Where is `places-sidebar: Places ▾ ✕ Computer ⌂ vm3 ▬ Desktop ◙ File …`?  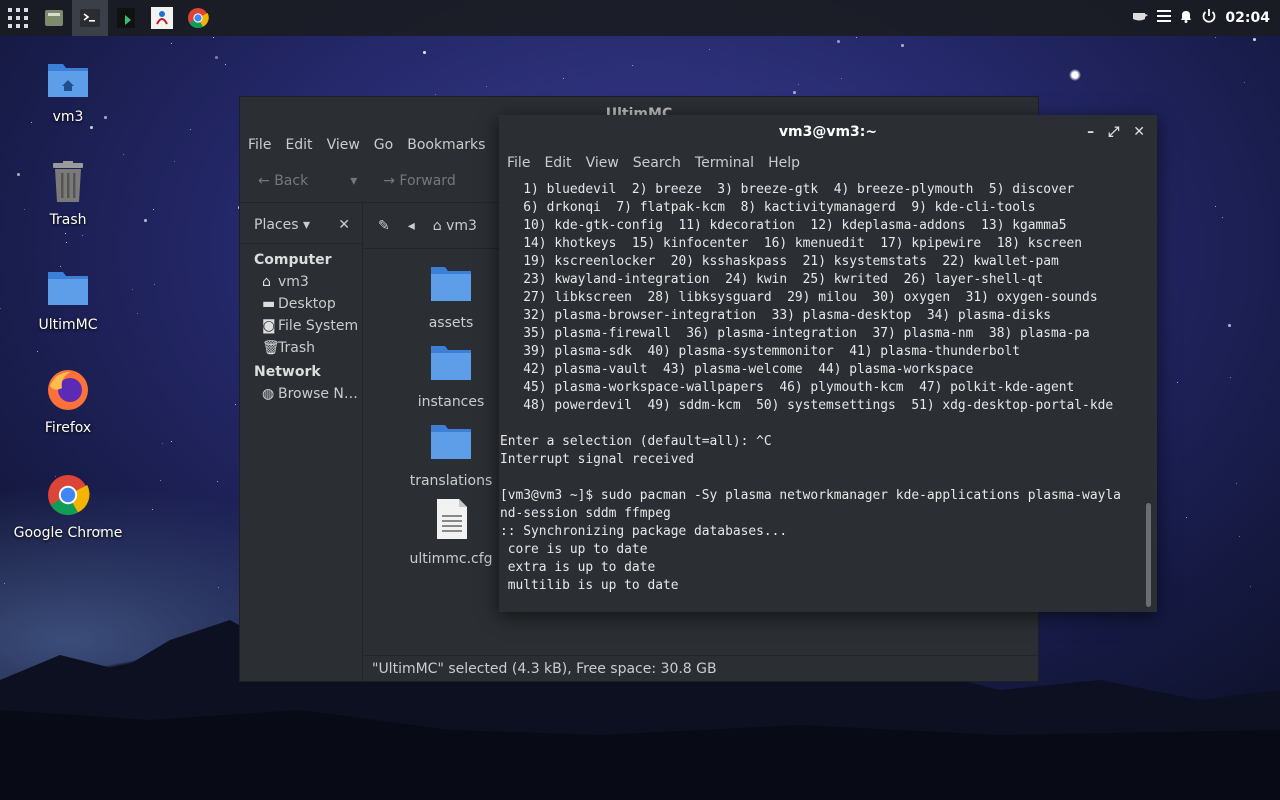 places-sidebar: Places ▾ ✕ Computer ⌂ vm3 ▬ Desktop ◙ File … is located at coordinates (301, 442).